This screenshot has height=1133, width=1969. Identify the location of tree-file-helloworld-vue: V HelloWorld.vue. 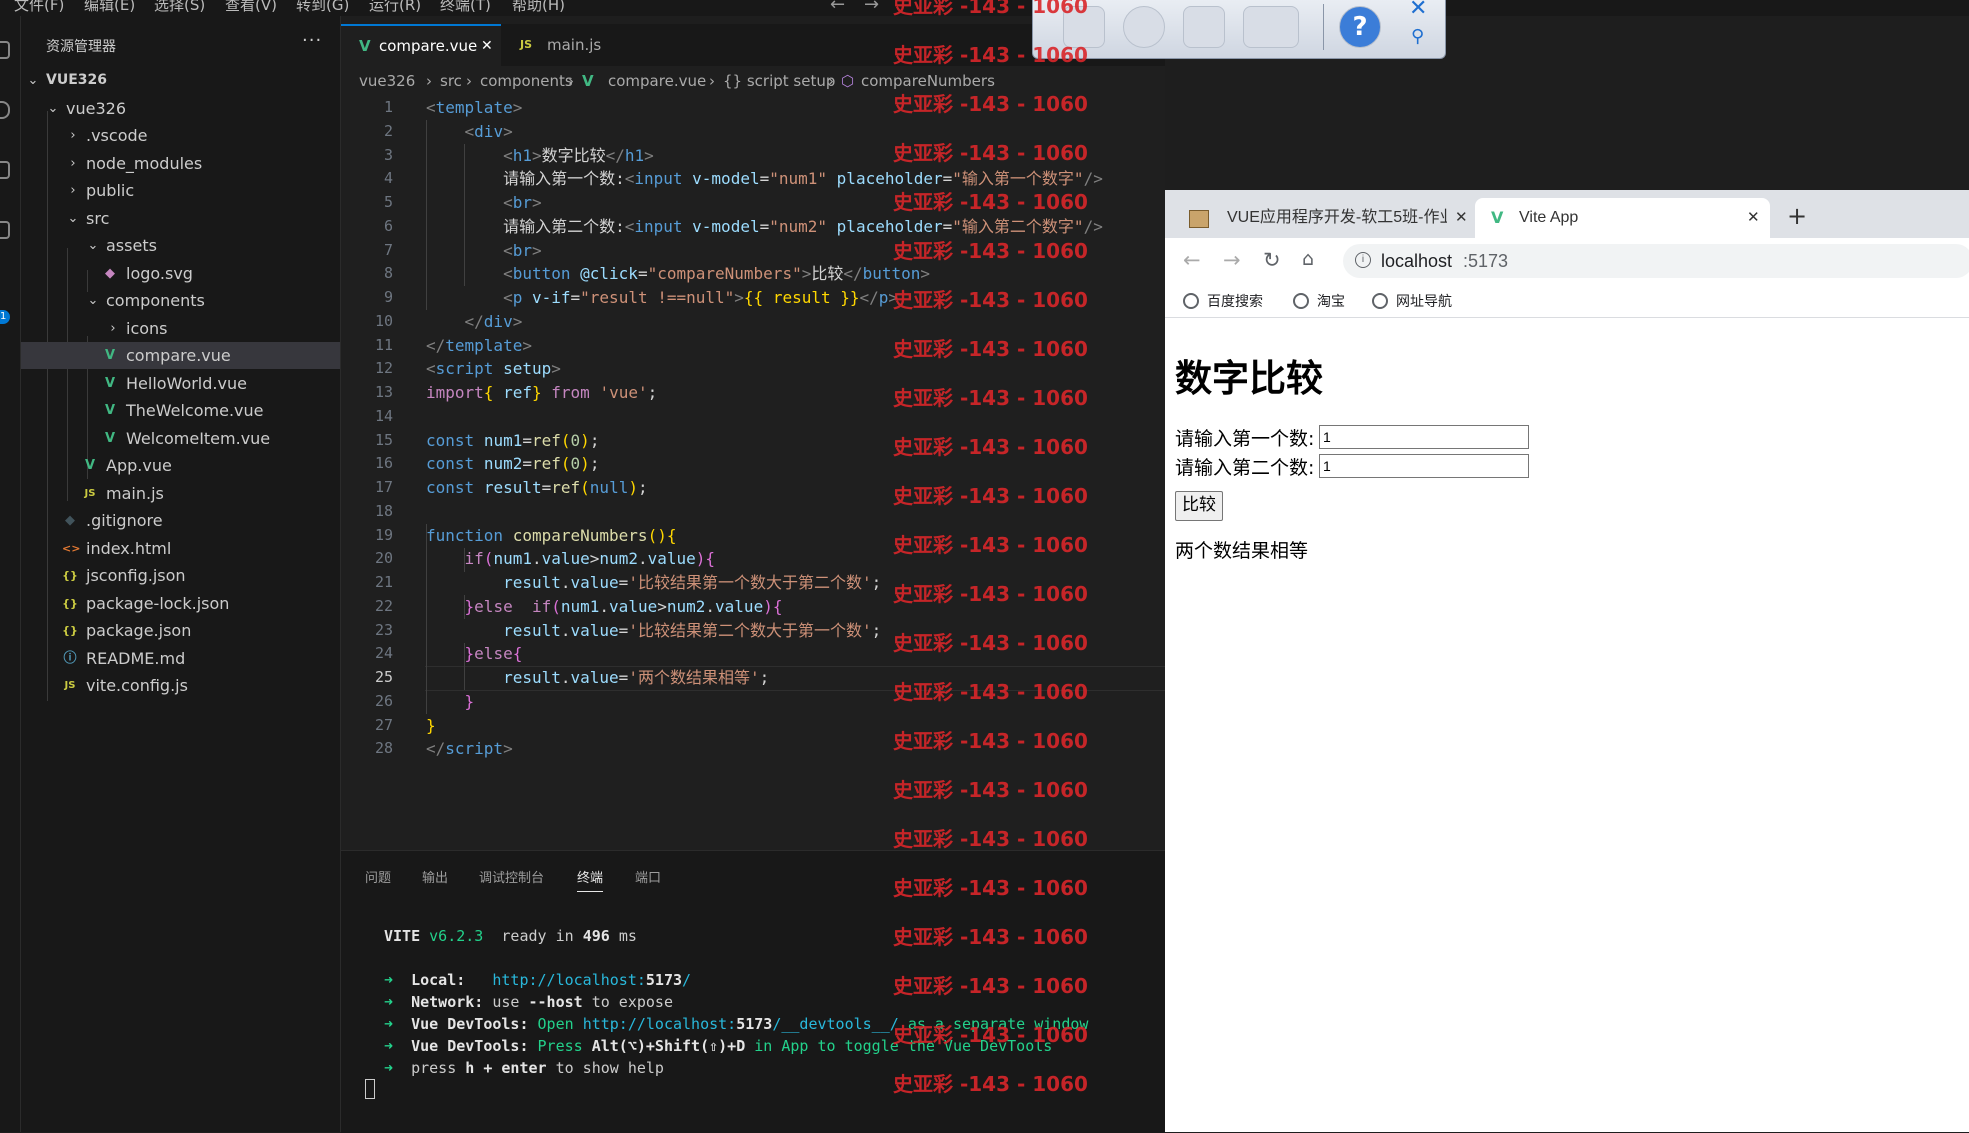
(180, 383).